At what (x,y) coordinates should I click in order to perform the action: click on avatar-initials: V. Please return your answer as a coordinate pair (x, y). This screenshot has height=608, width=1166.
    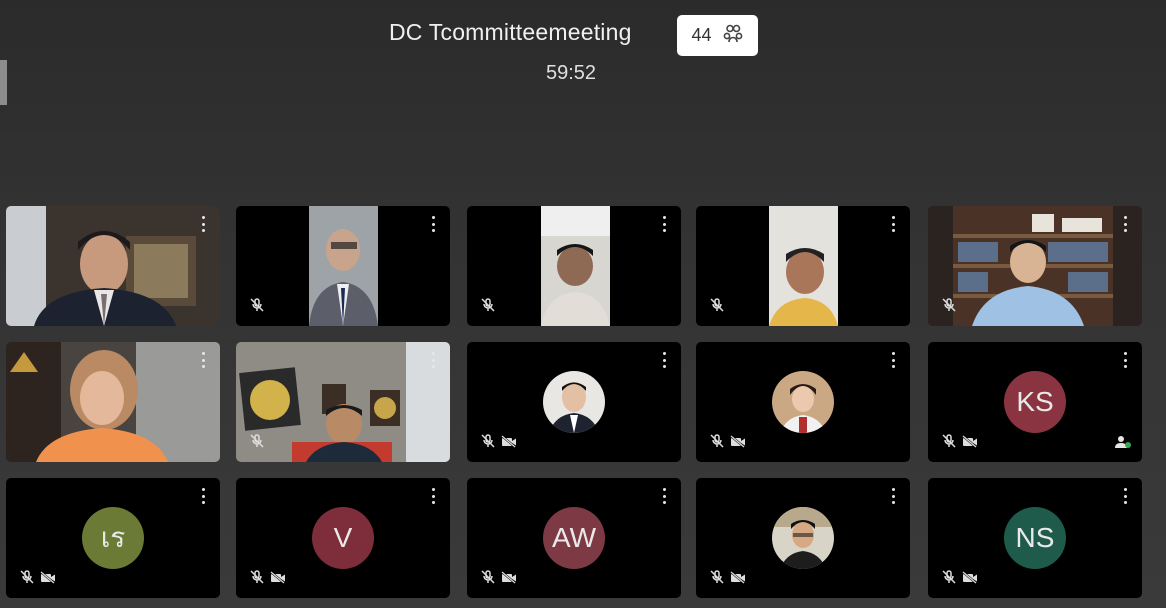
    Looking at the image, I should click on (343, 538).